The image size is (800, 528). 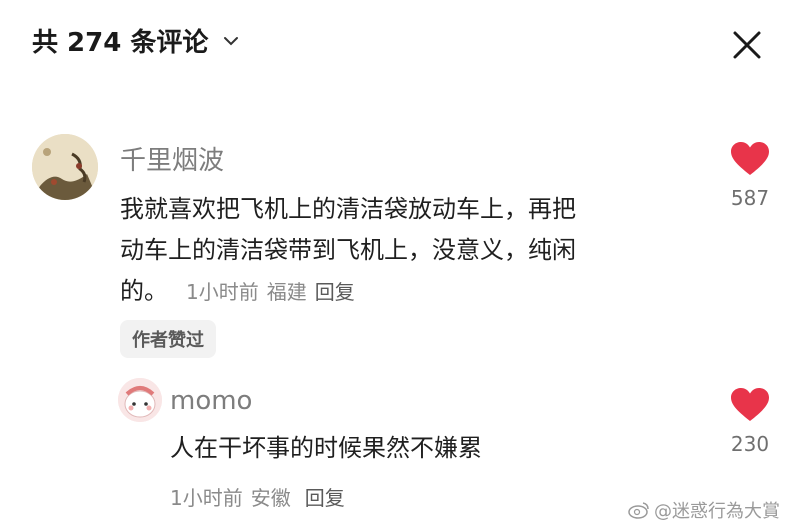 I want to click on comment-meta: 1小时前 福建 回复, so click(x=274, y=292).